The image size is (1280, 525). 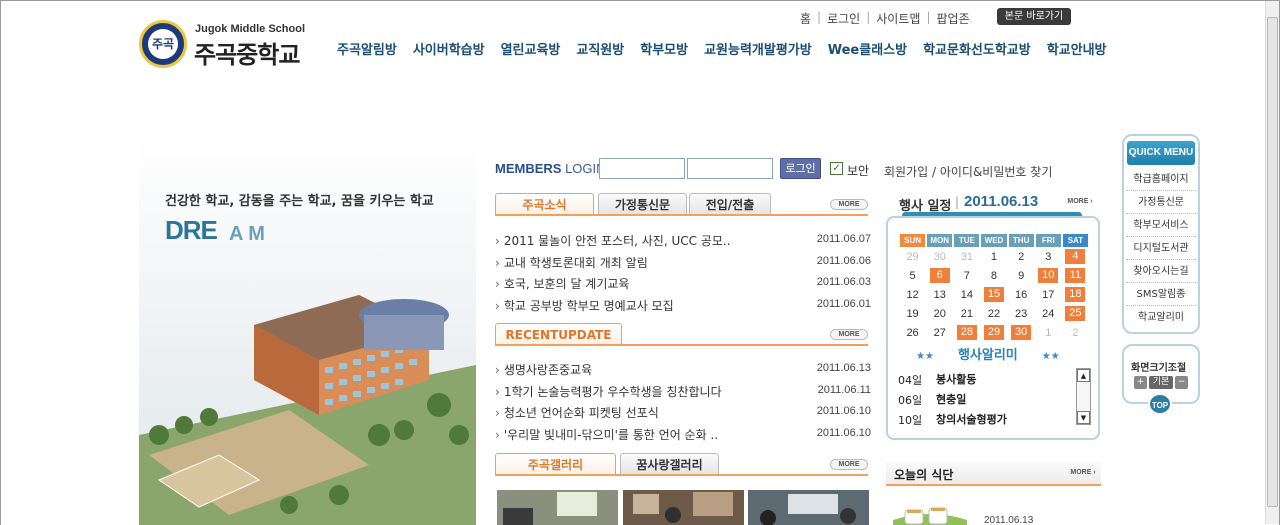 I want to click on scroll-up-icon: ▲, so click(x=1083, y=375).